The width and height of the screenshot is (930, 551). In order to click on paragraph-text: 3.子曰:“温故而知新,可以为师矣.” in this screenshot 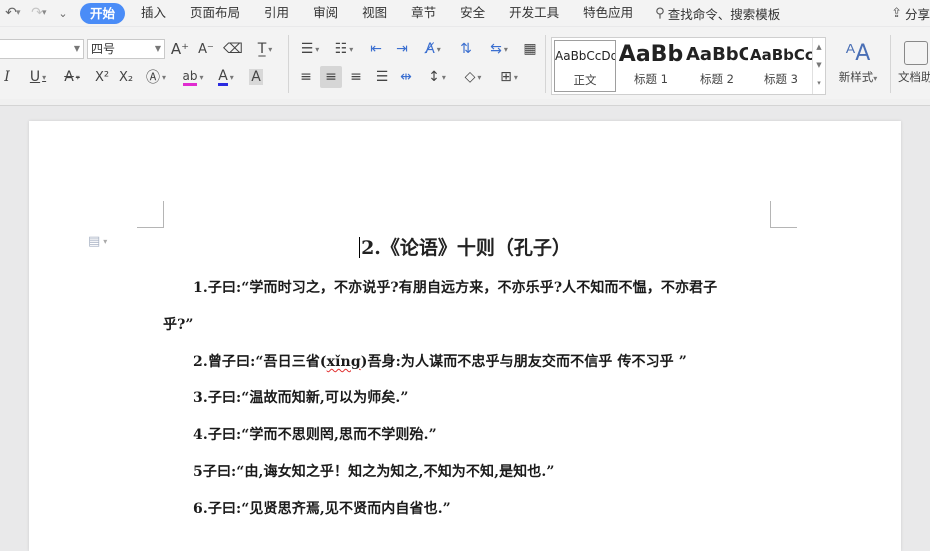, I will do `click(301, 398)`.